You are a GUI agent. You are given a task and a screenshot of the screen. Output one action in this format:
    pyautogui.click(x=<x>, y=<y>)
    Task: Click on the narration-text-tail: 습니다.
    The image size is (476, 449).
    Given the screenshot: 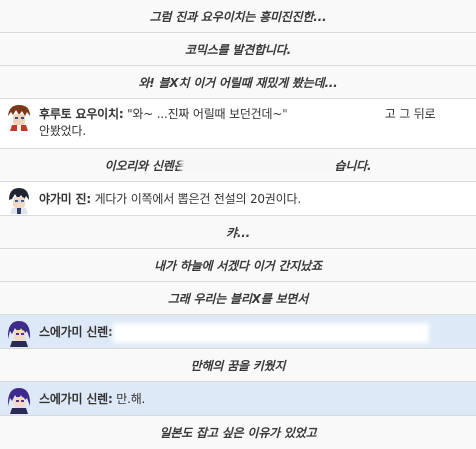 What is the action you would take?
    pyautogui.click(x=353, y=165)
    